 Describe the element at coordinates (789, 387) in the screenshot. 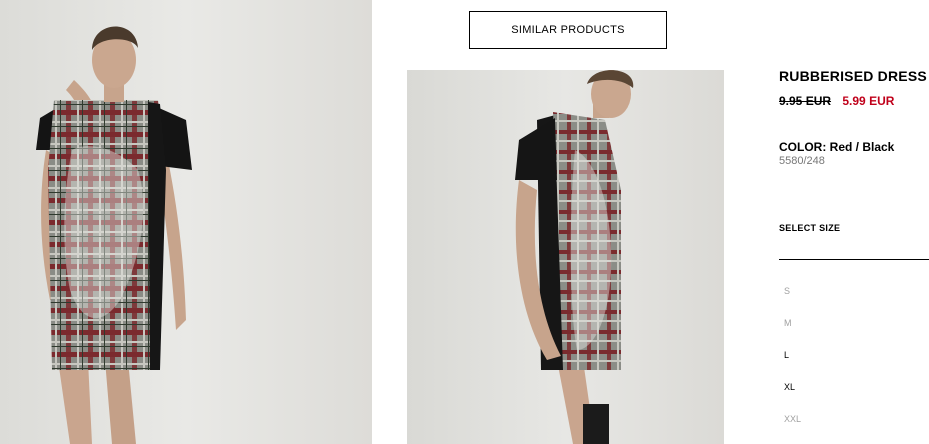

I see `size-option-xl: XL` at that location.